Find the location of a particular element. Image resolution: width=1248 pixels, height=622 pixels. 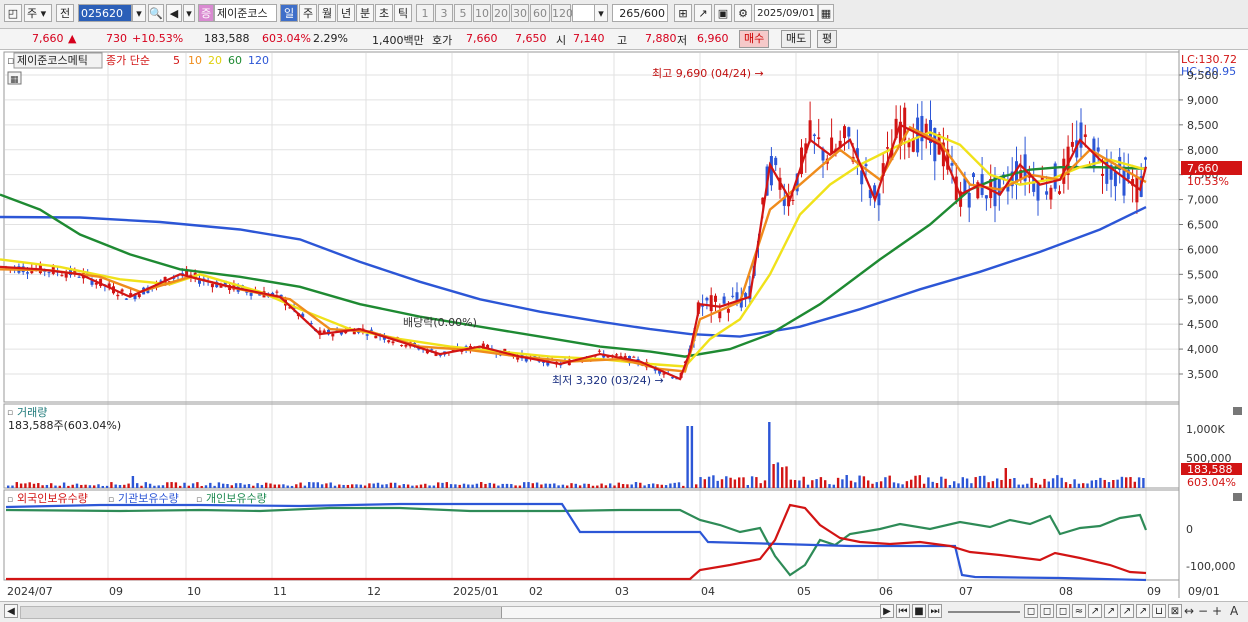

count-total: /600 is located at coordinates (652, 13).